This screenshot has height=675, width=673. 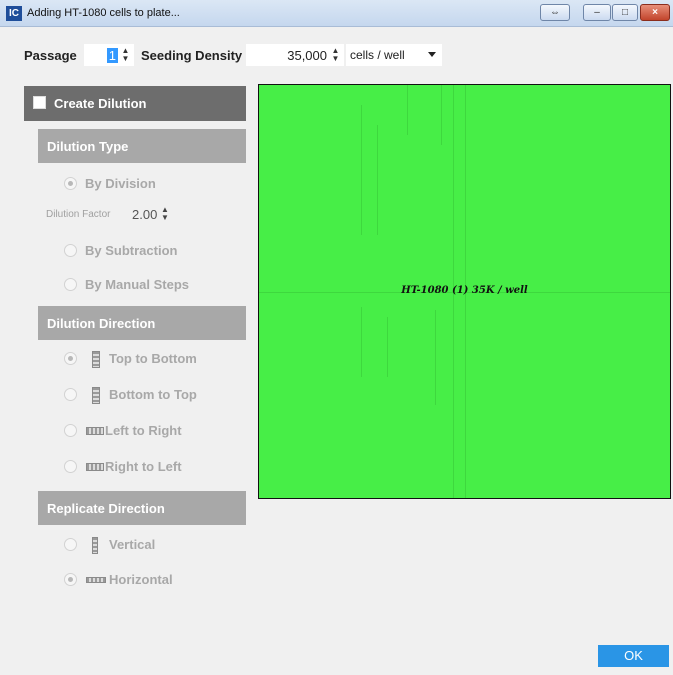 I want to click on radio-right-to-left: Right to Left, so click(x=154, y=468).